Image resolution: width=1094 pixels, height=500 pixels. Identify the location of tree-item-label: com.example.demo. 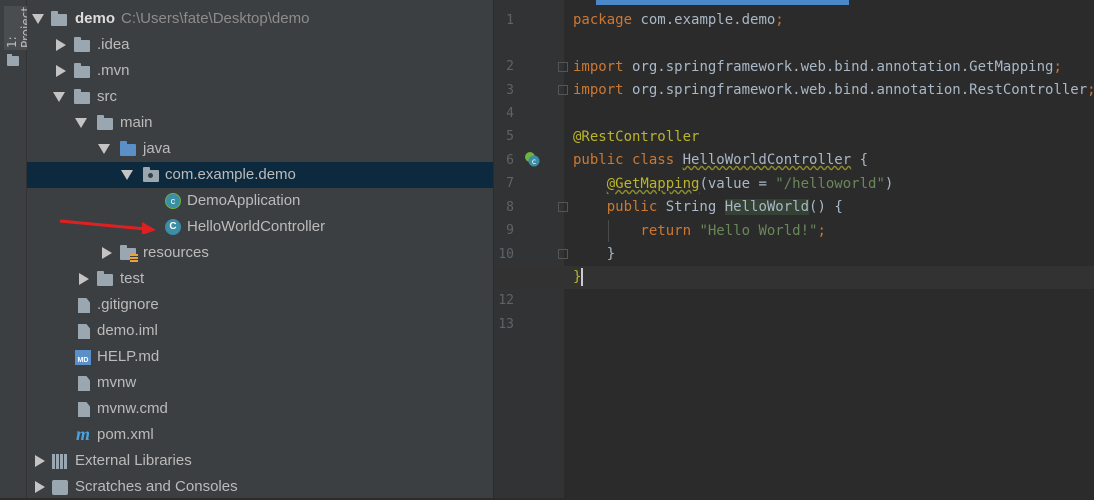
(230, 174).